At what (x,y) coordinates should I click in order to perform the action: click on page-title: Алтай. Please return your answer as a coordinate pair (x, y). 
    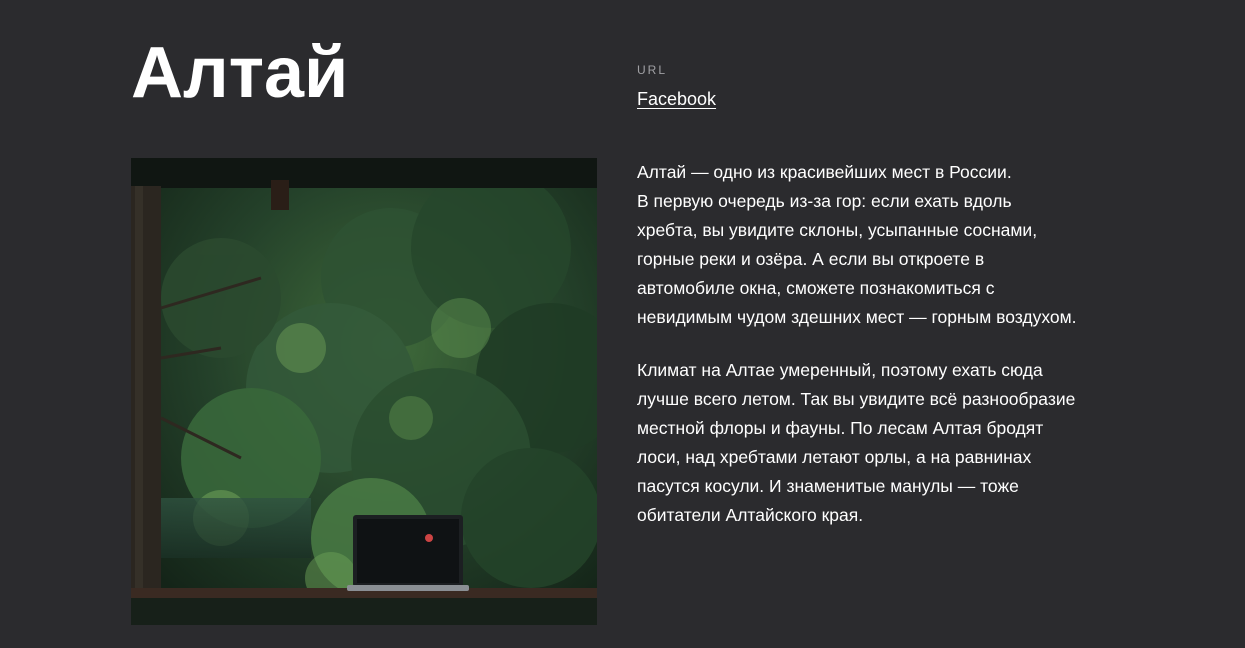
    Looking at the image, I should click on (240, 73).